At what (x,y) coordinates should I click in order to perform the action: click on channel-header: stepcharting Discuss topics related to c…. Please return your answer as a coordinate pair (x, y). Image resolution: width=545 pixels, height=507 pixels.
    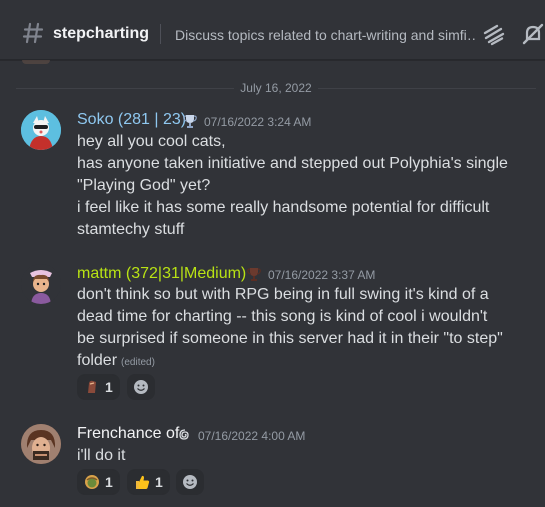
    Looking at the image, I should click on (272, 30).